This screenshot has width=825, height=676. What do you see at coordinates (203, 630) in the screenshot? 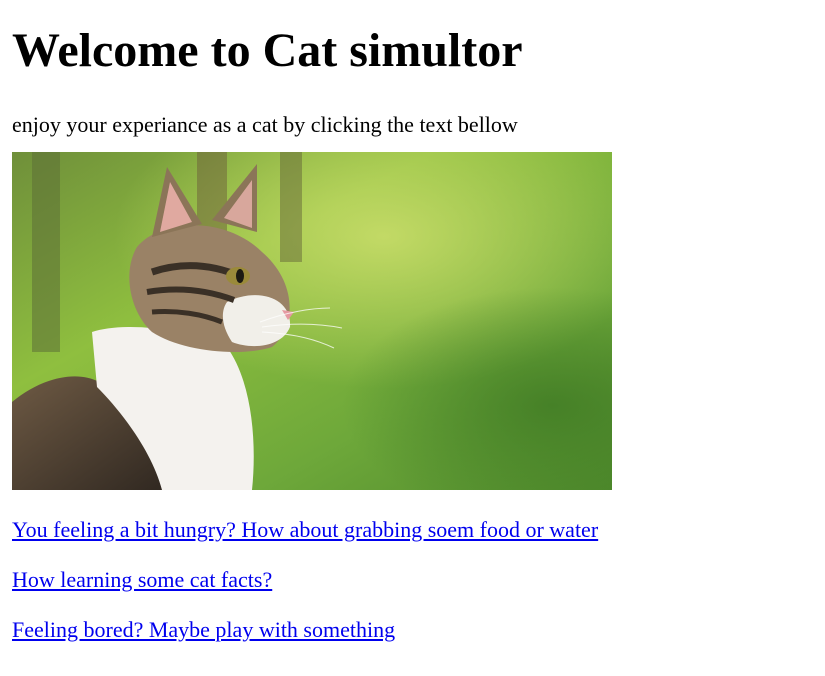
I see `link-play: Feeling bored? Maybe play with something` at bounding box center [203, 630].